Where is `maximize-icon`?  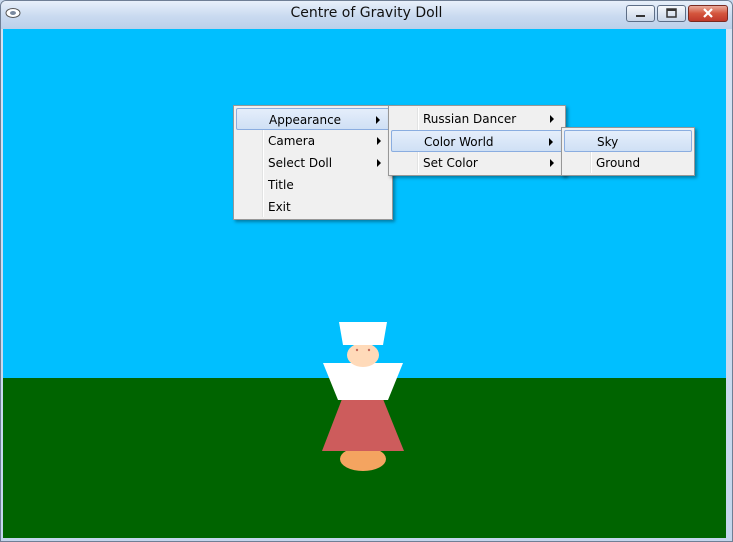
maximize-icon is located at coordinates (671, 13).